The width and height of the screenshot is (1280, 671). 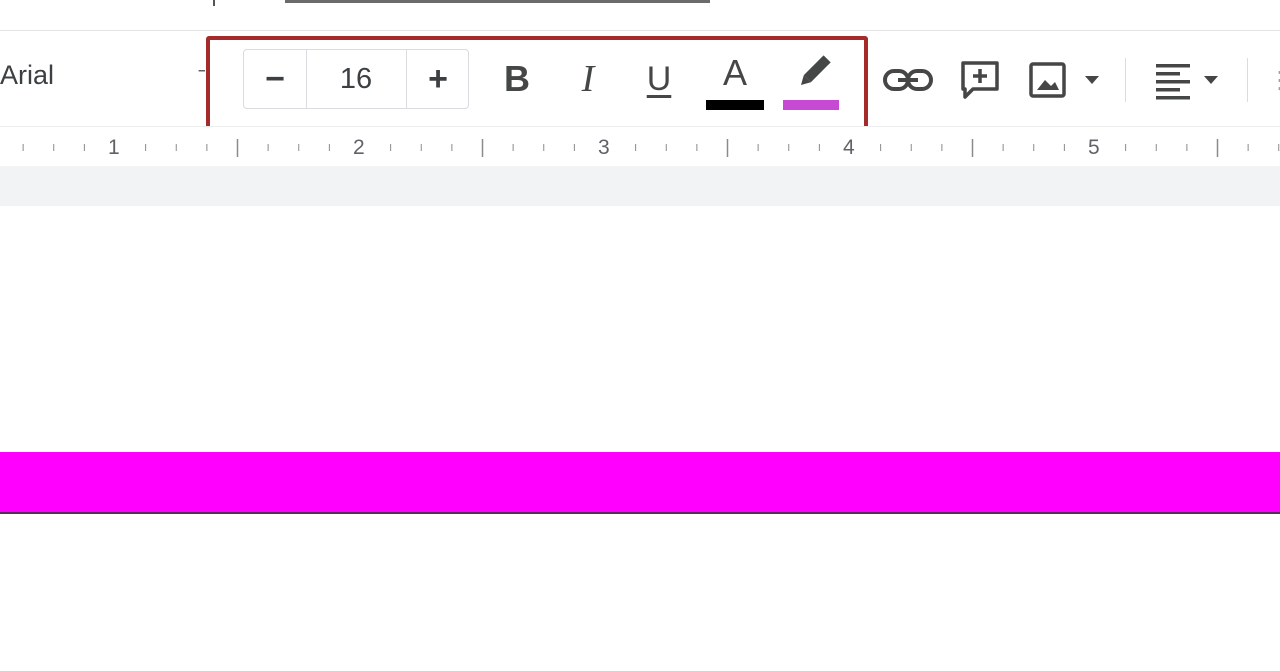 I want to click on toolbar-more-edge: ⋮, so click(x=1274, y=80).